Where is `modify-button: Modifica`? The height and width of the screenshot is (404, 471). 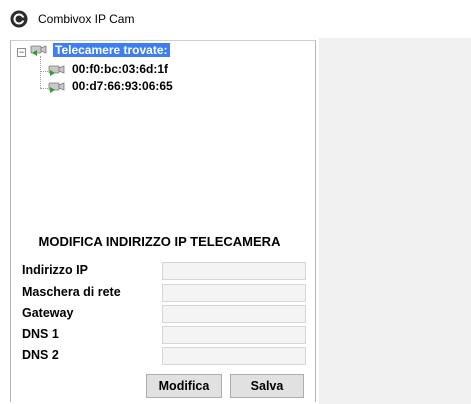
modify-button: Modifica is located at coordinates (184, 386).